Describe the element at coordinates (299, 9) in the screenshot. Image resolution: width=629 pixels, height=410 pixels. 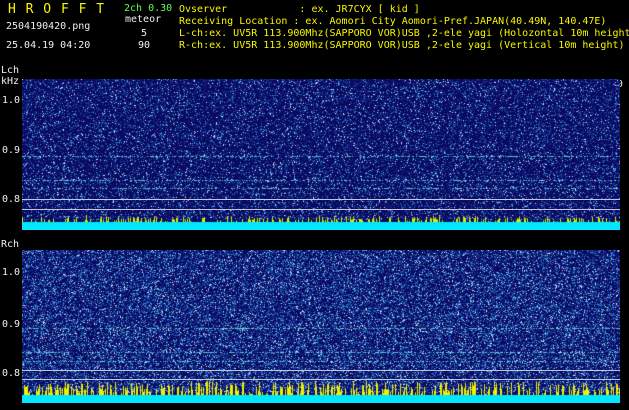
I see `observer-line: Ovserver : ex. JR7CYX [ kid ]` at that location.